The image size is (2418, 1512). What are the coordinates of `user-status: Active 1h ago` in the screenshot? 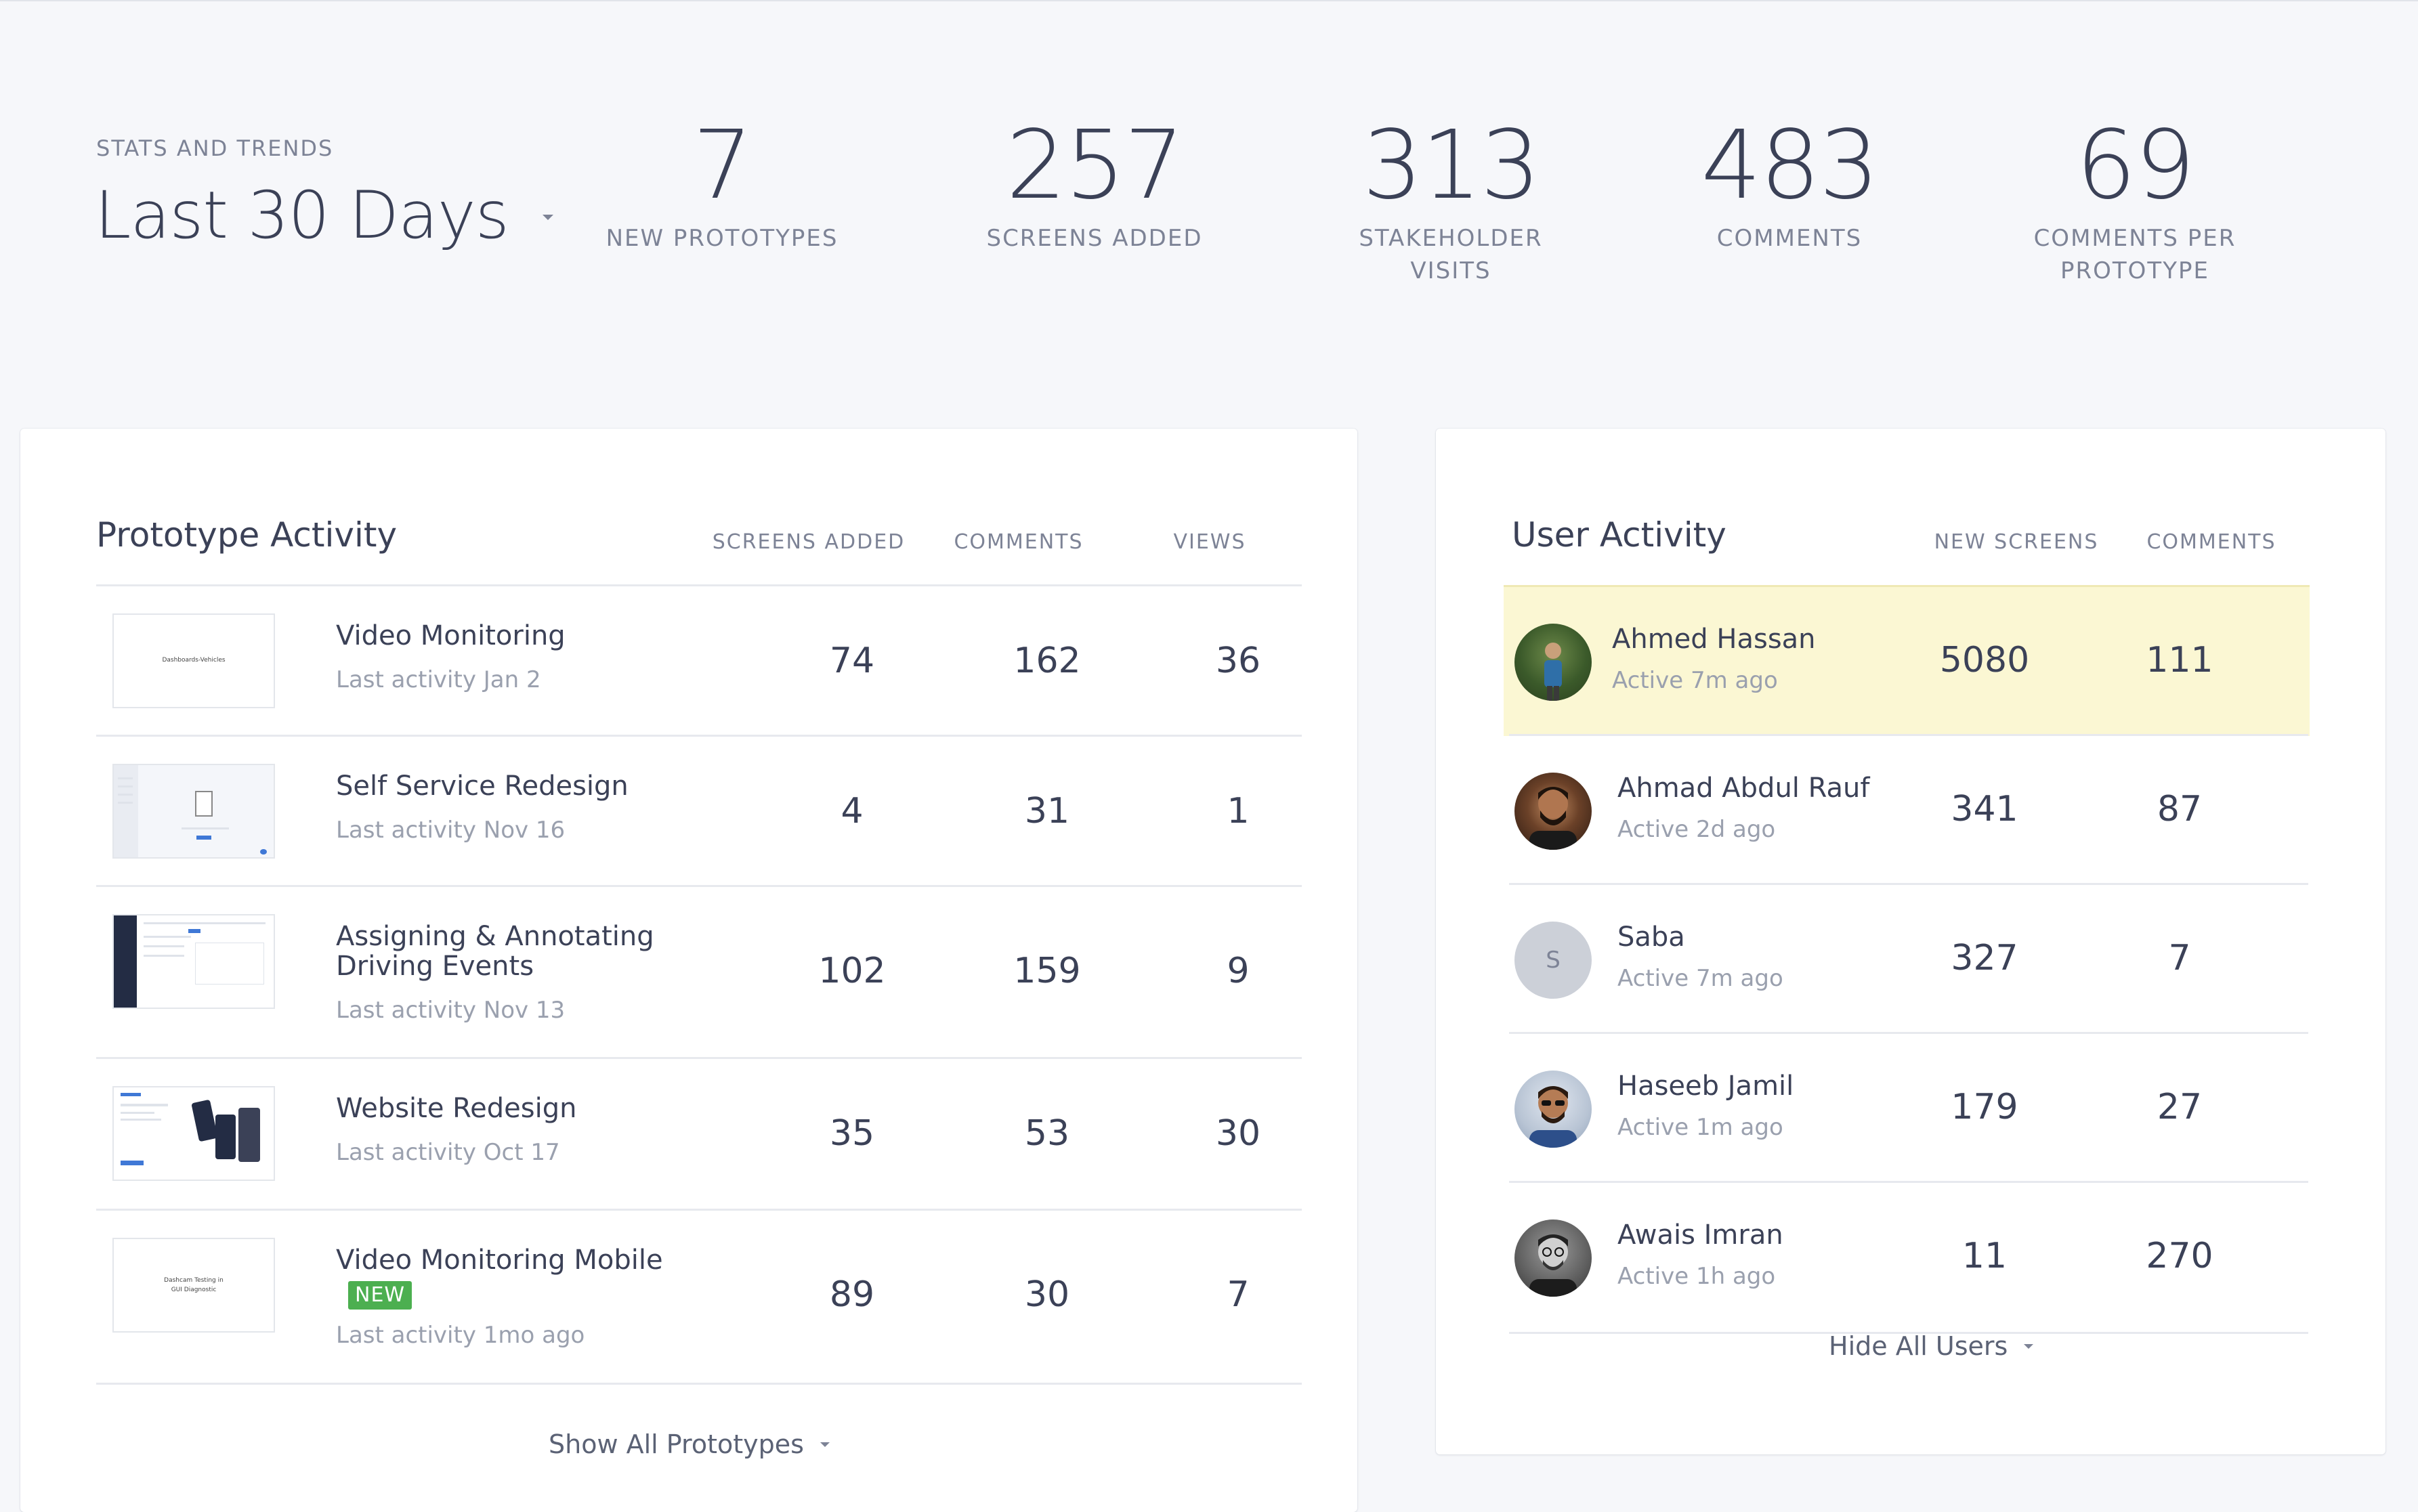 It's located at (1697, 1276).